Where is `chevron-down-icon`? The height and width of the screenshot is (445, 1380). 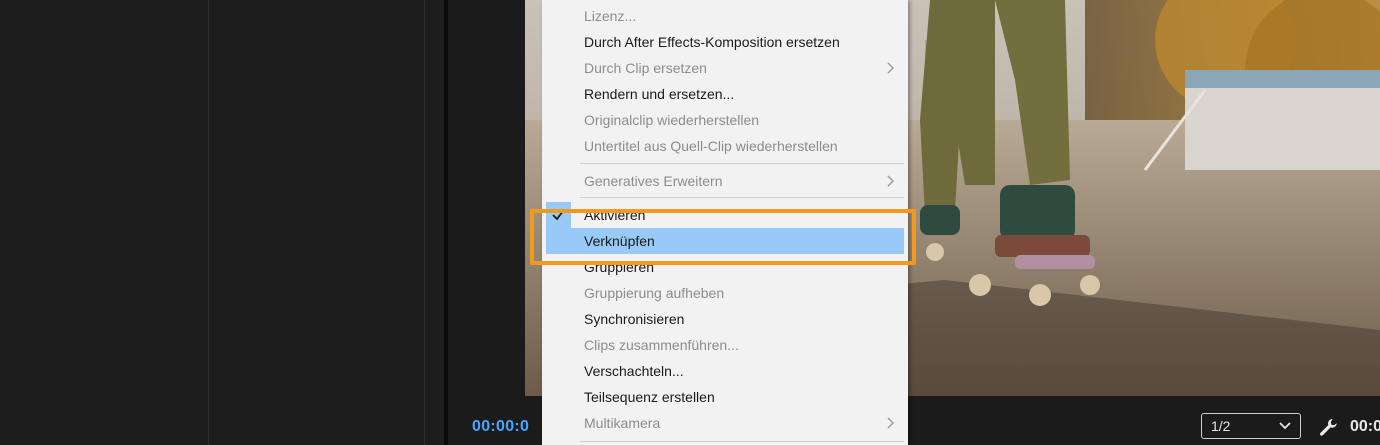 chevron-down-icon is located at coordinates (1285, 426).